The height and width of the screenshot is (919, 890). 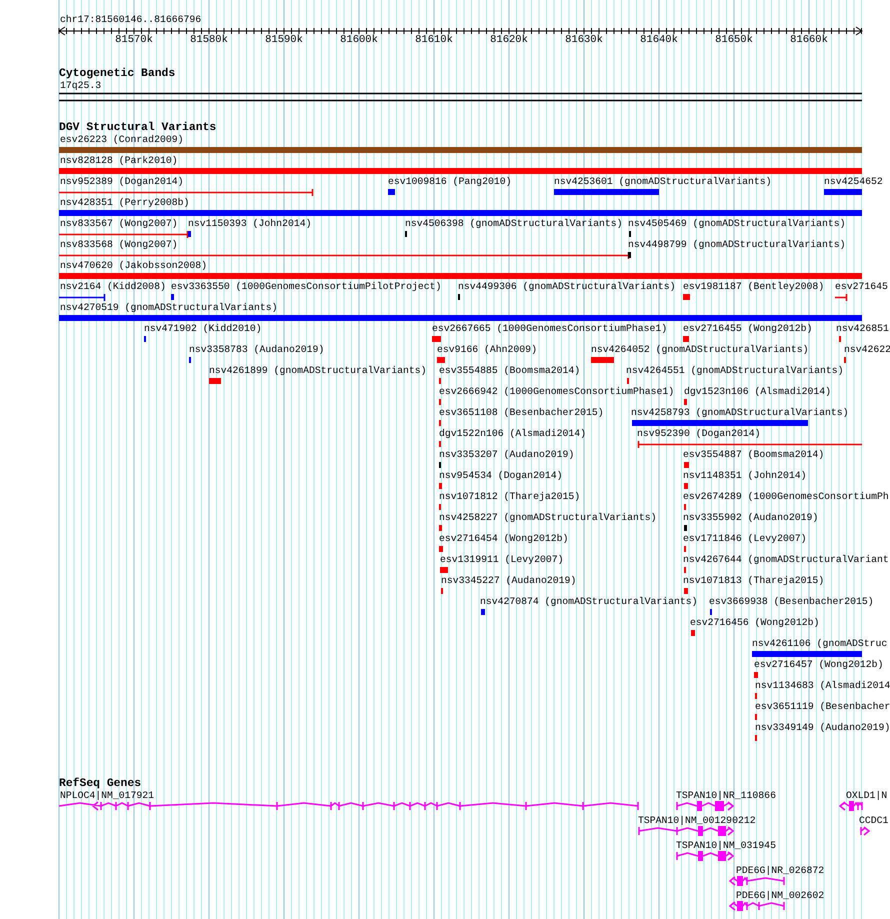 I want to click on variant-label: esv3669938 (Besenbacher2015), so click(x=791, y=602).